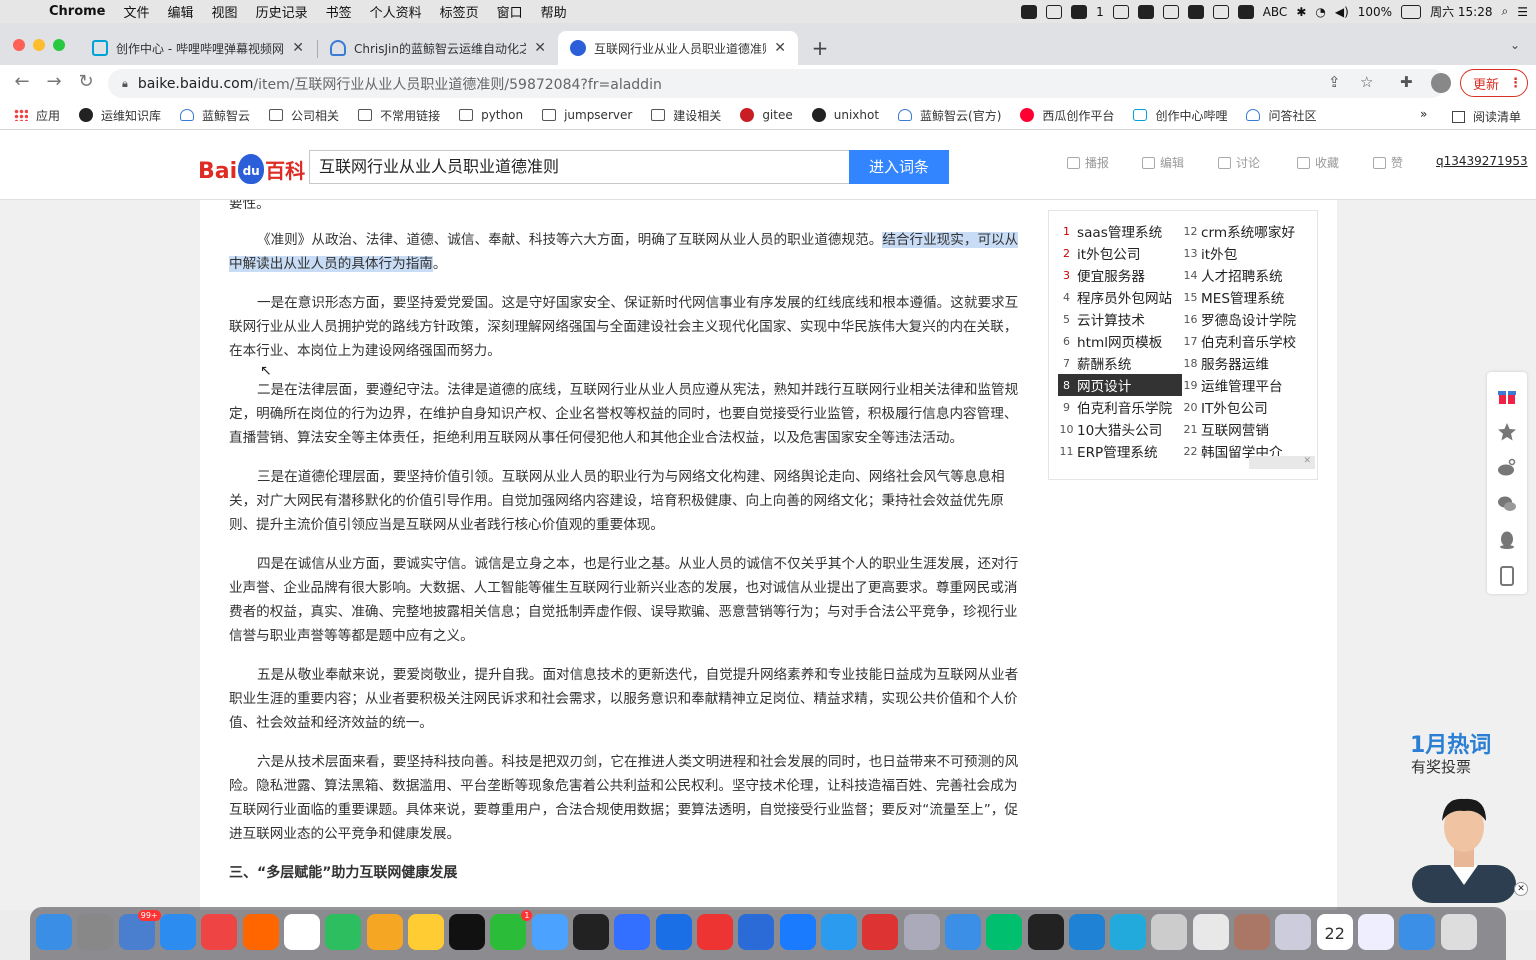 The image size is (1536, 960). Describe the element at coordinates (1458, 932) in the screenshot. I see `trash-dock-icon` at that location.